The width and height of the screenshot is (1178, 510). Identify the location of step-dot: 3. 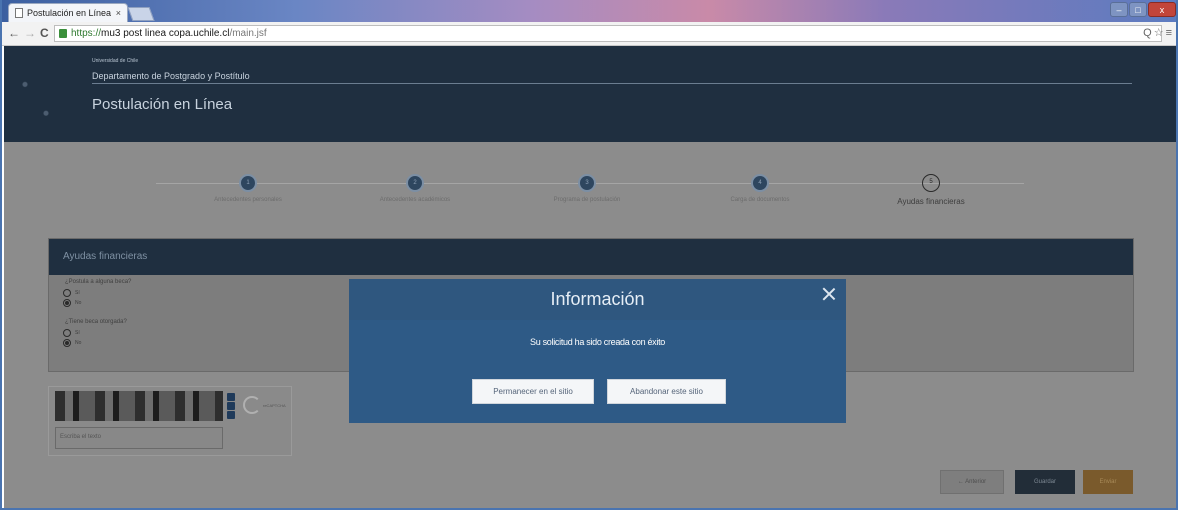
(587, 183).